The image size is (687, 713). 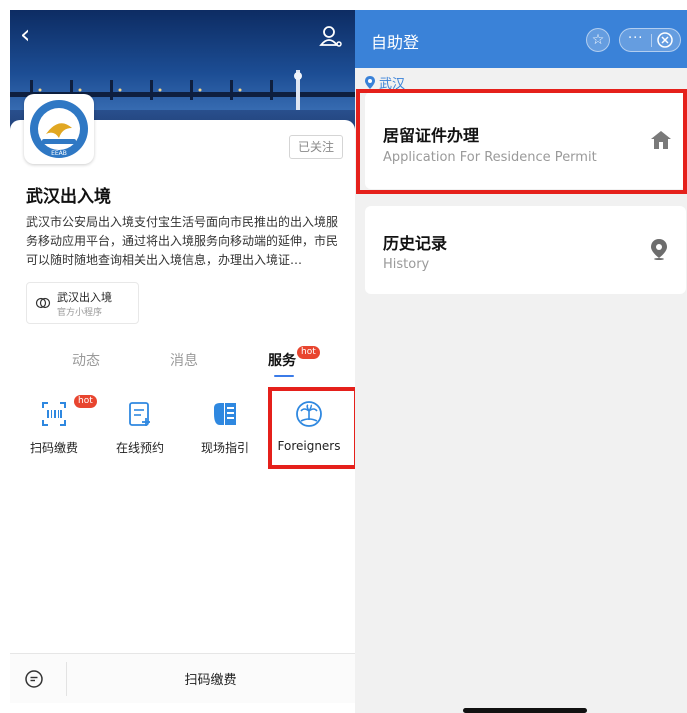 What do you see at coordinates (395, 42) in the screenshot?
I see `page-title: 自助登` at bounding box center [395, 42].